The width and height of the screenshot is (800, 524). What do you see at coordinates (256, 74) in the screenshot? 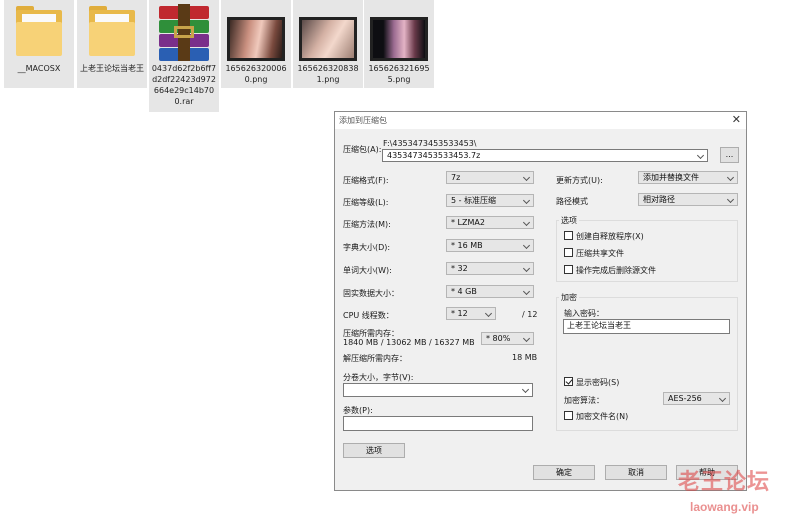
I see `file-name: 1656263200060.png` at bounding box center [256, 74].